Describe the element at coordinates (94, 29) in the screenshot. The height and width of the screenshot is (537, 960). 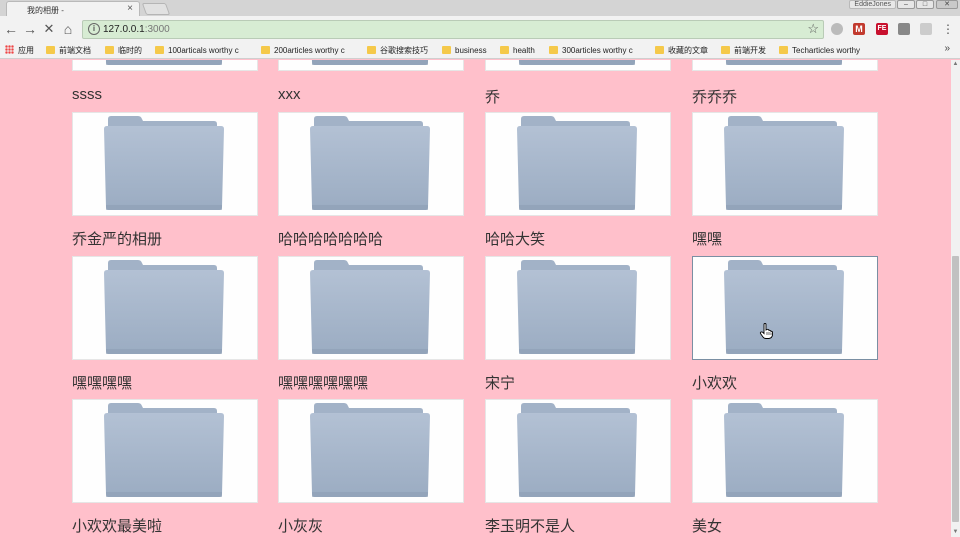
I see `info-icon: i` at that location.